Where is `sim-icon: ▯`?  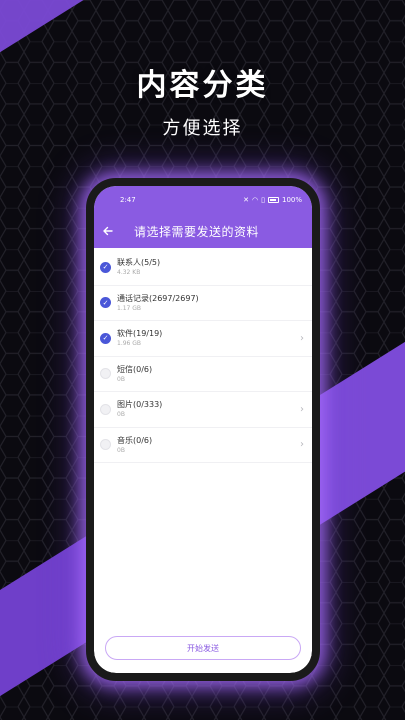 sim-icon: ▯ is located at coordinates (263, 200).